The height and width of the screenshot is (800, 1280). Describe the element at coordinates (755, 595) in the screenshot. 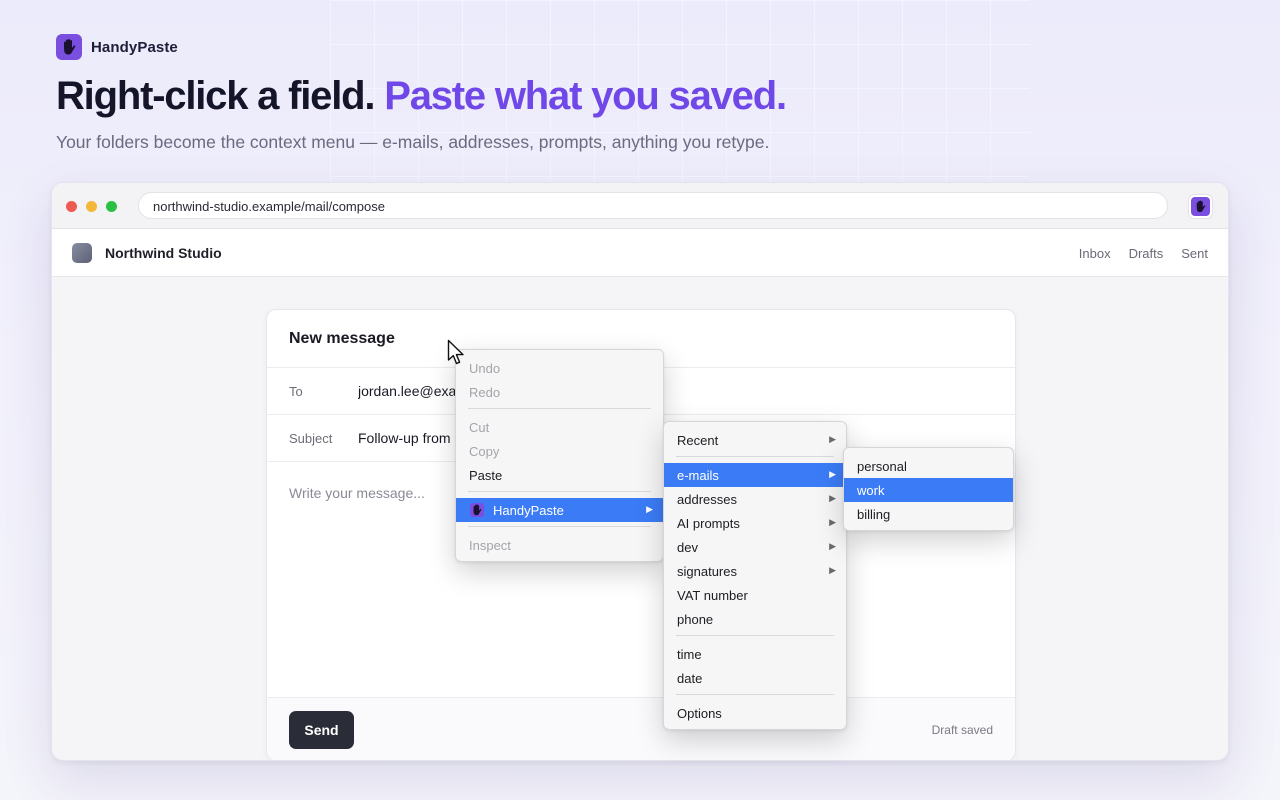

I see `menu-item-vat-number: VAT number` at that location.